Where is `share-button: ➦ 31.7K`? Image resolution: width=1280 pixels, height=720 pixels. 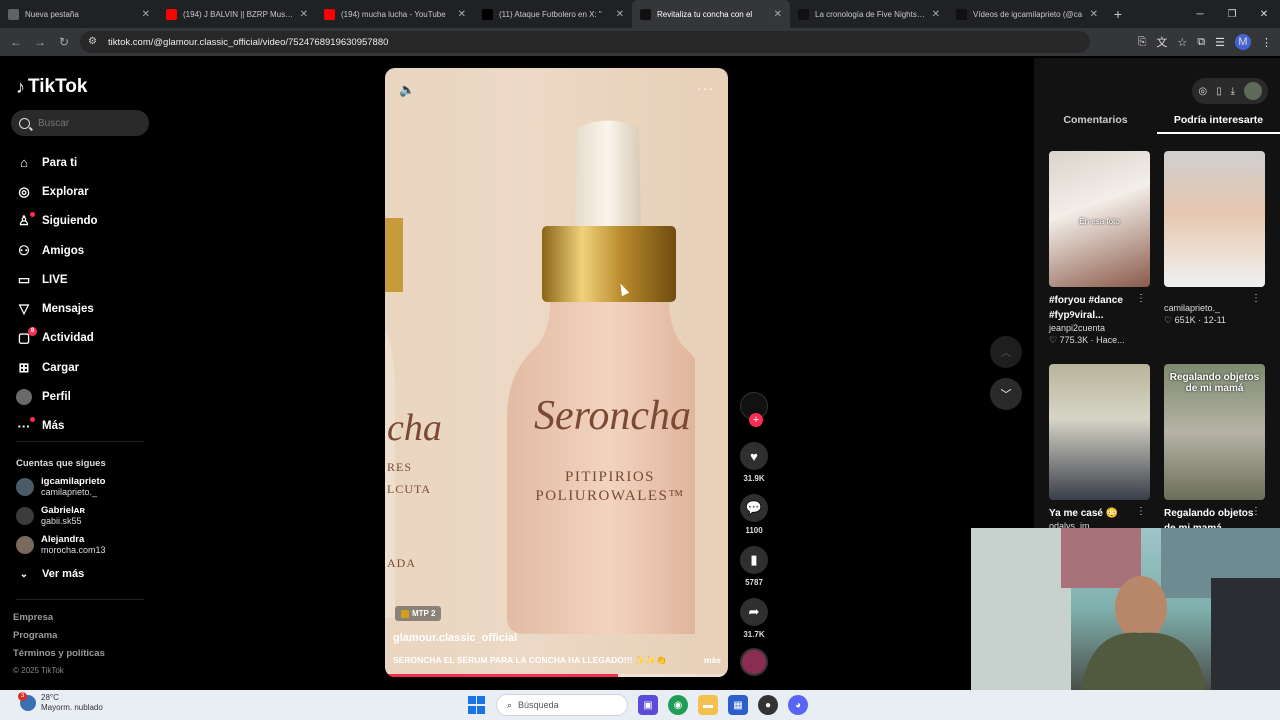 share-button: ➦ 31.7K is located at coordinates (754, 618).